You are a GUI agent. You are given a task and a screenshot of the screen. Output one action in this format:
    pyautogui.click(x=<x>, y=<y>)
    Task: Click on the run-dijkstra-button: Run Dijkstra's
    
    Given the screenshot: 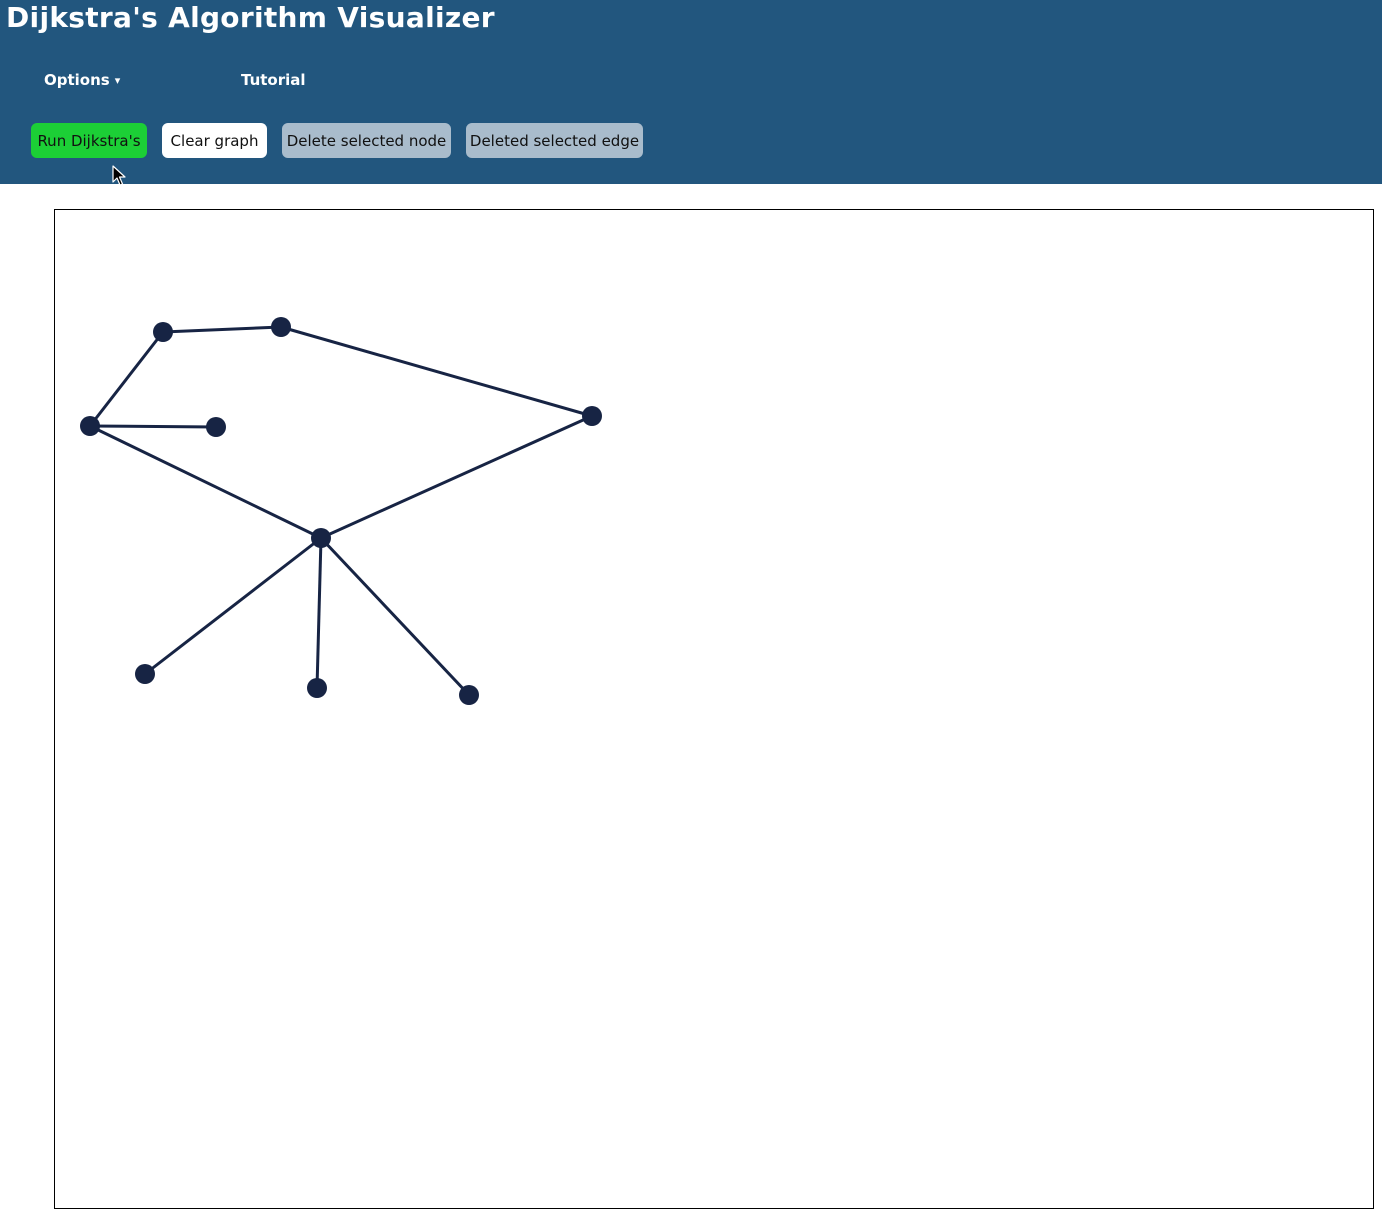 What is the action you would take?
    pyautogui.click(x=89, y=140)
    